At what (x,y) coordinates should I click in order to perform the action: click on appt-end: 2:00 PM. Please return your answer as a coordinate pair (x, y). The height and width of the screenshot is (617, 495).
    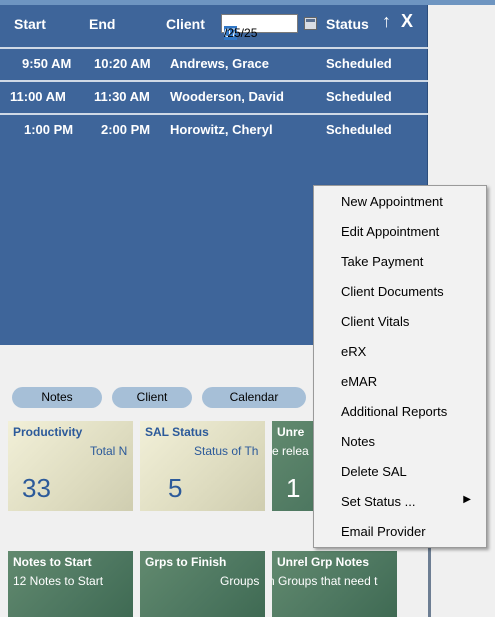
    Looking at the image, I should click on (126, 129).